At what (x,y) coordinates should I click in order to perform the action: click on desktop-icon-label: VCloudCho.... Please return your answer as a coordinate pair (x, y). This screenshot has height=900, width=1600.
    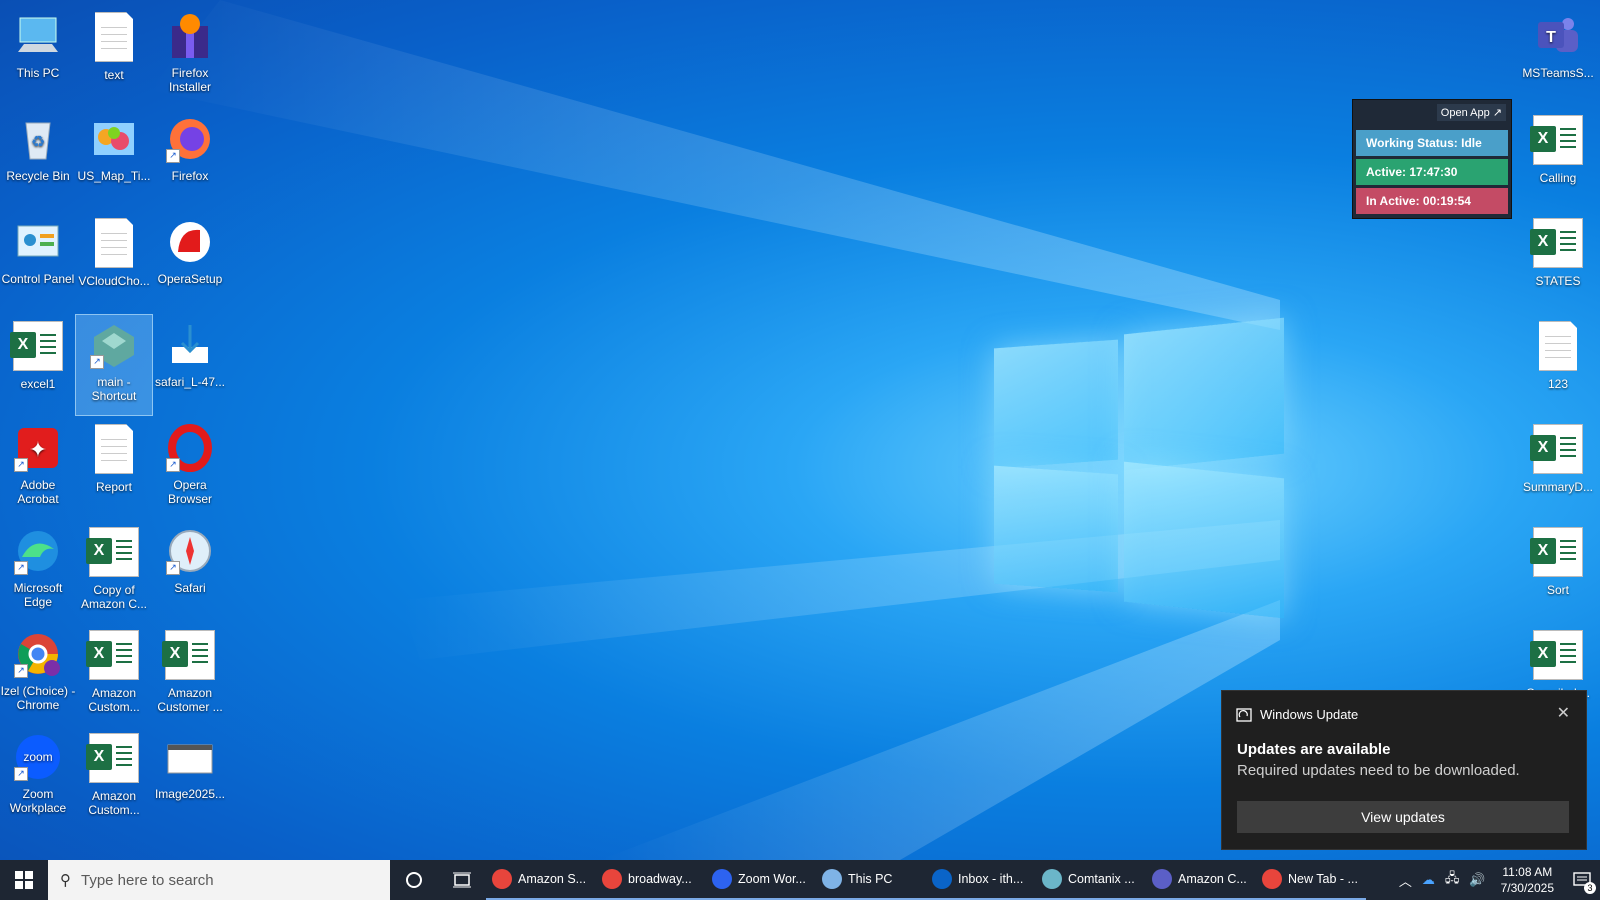
    Looking at the image, I should click on (114, 281).